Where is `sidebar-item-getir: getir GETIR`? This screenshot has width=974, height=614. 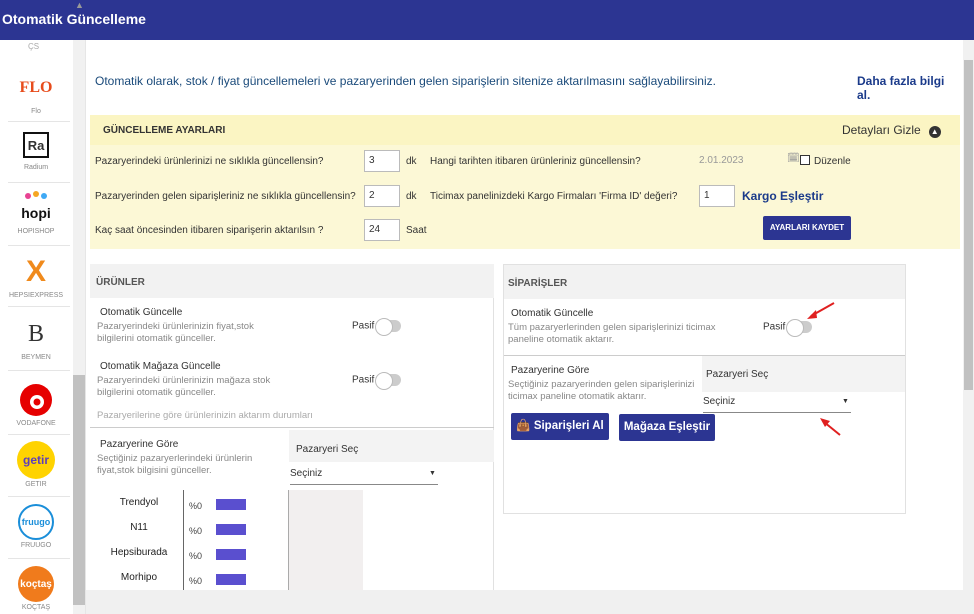 sidebar-item-getir: getir GETIR is located at coordinates (36, 464).